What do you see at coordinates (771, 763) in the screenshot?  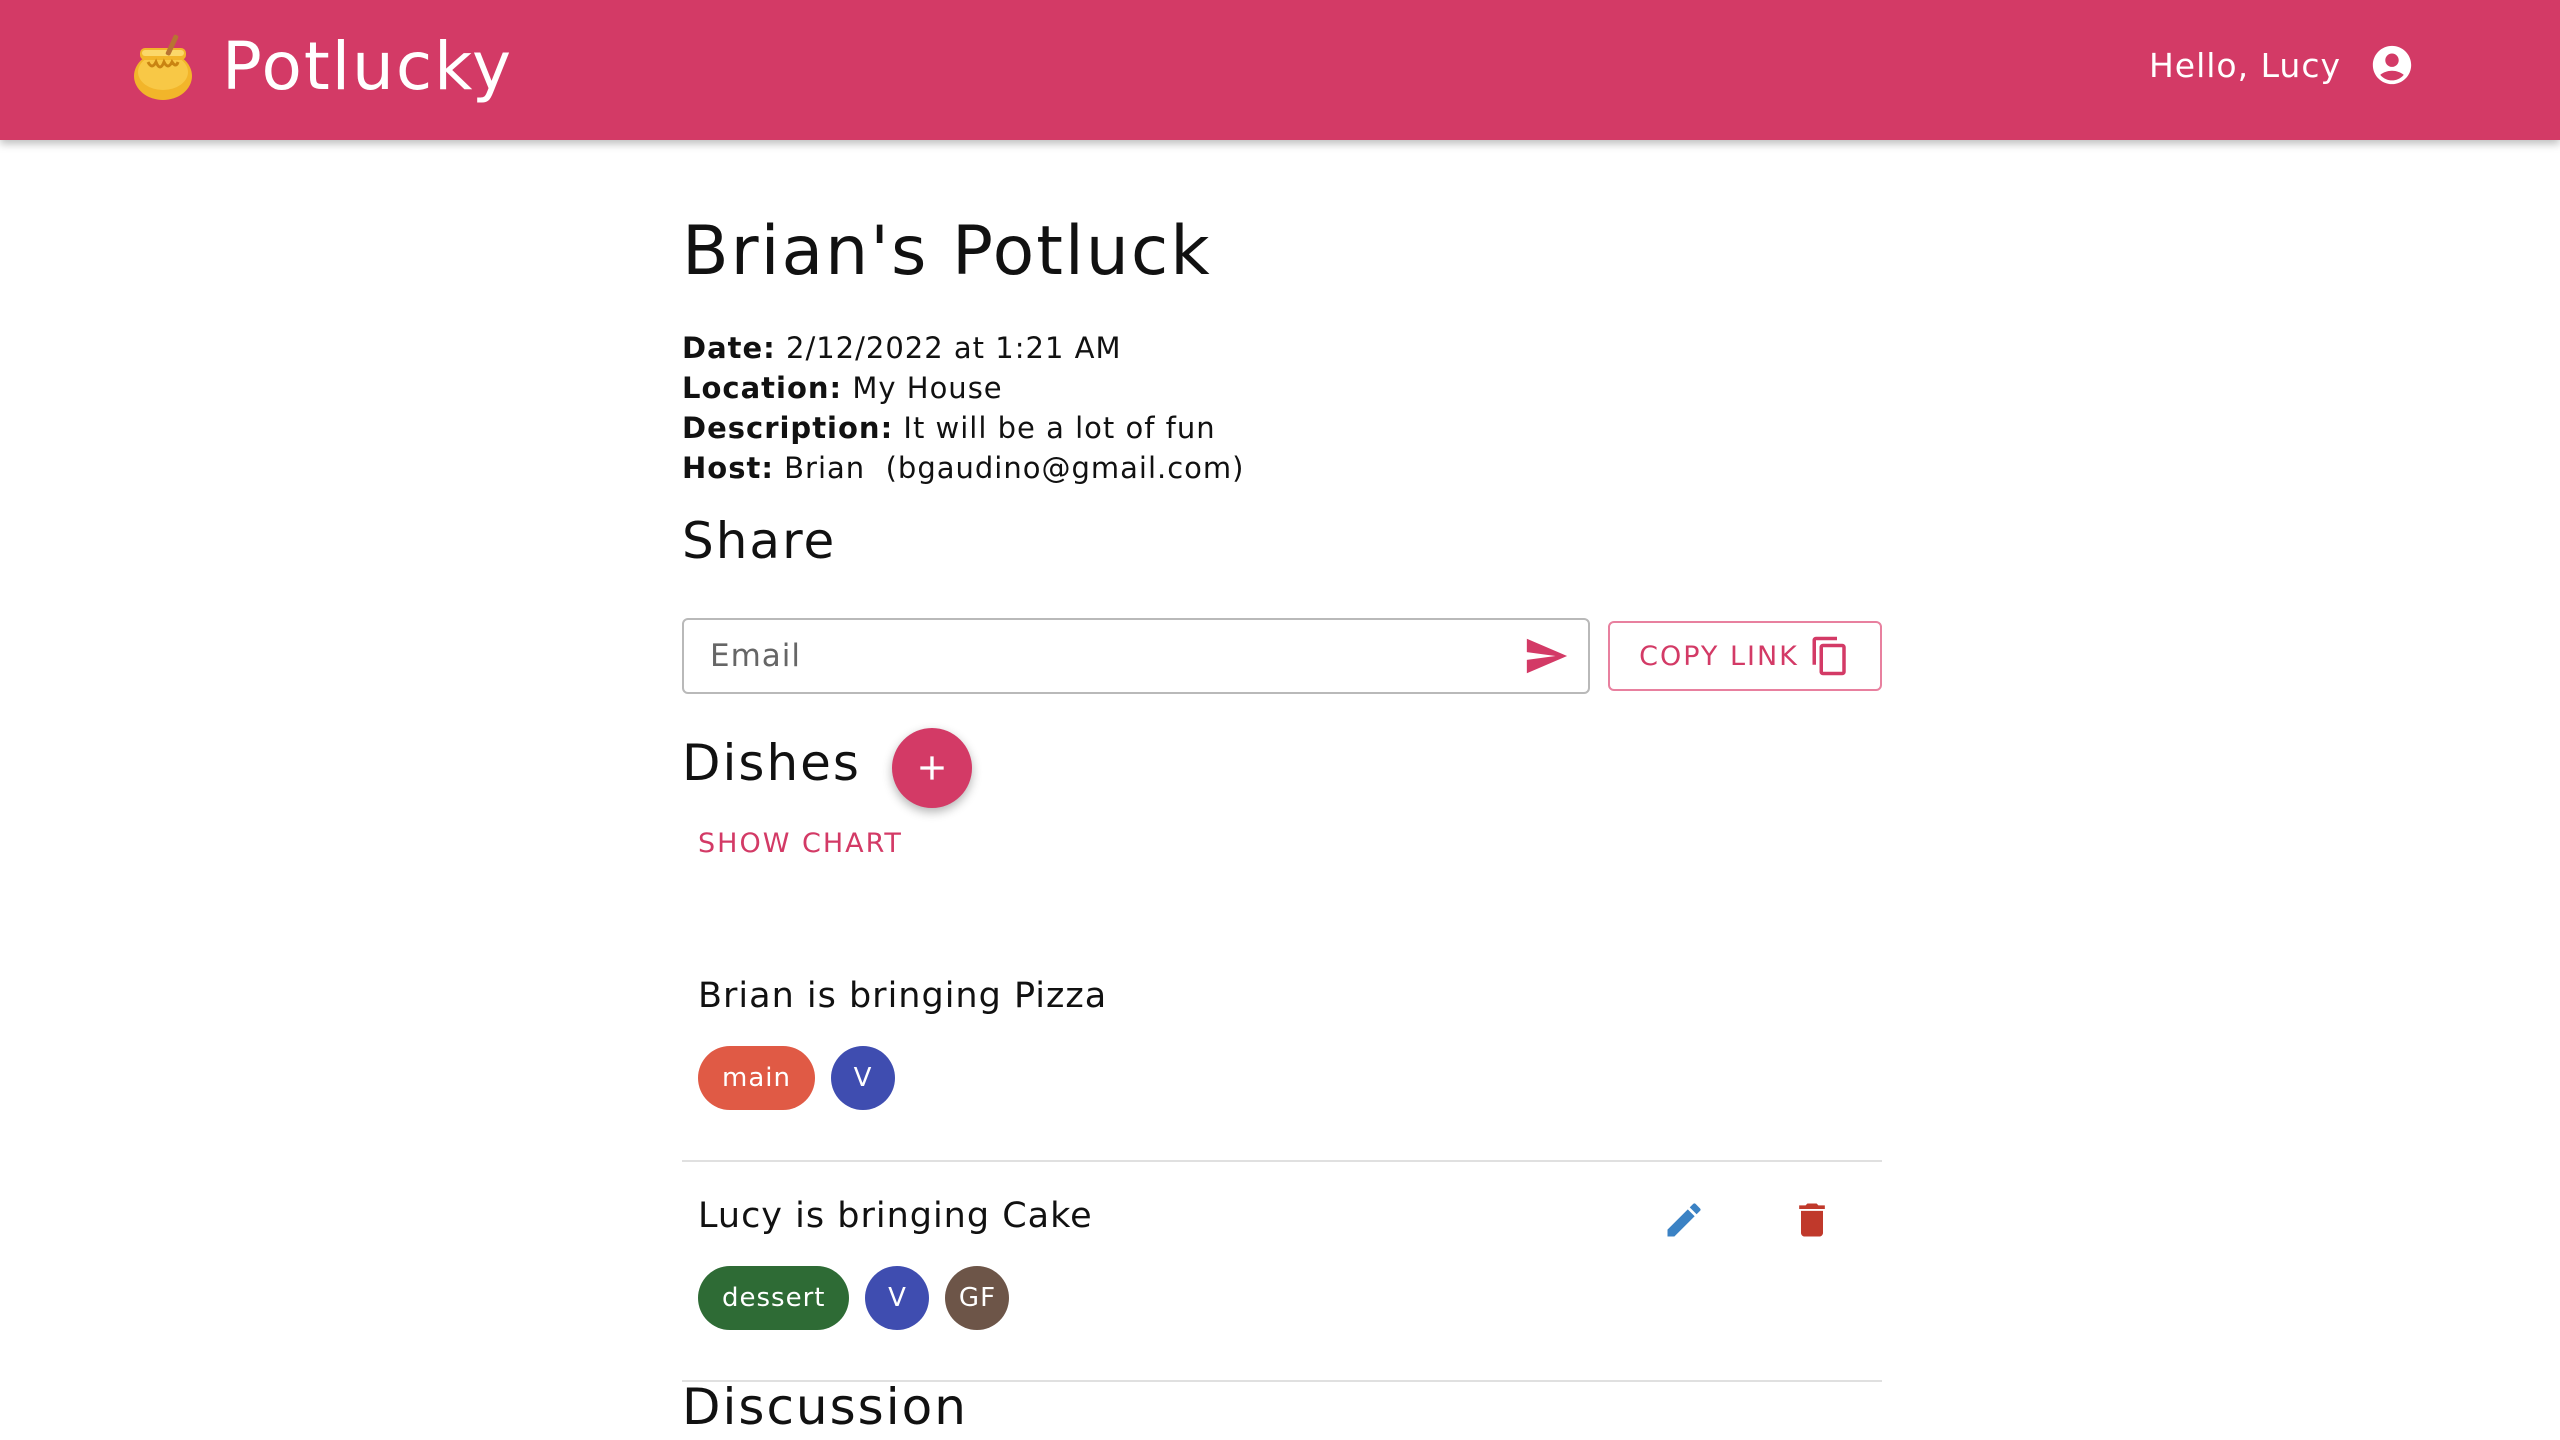 I see `dishes-heading: Dishes` at bounding box center [771, 763].